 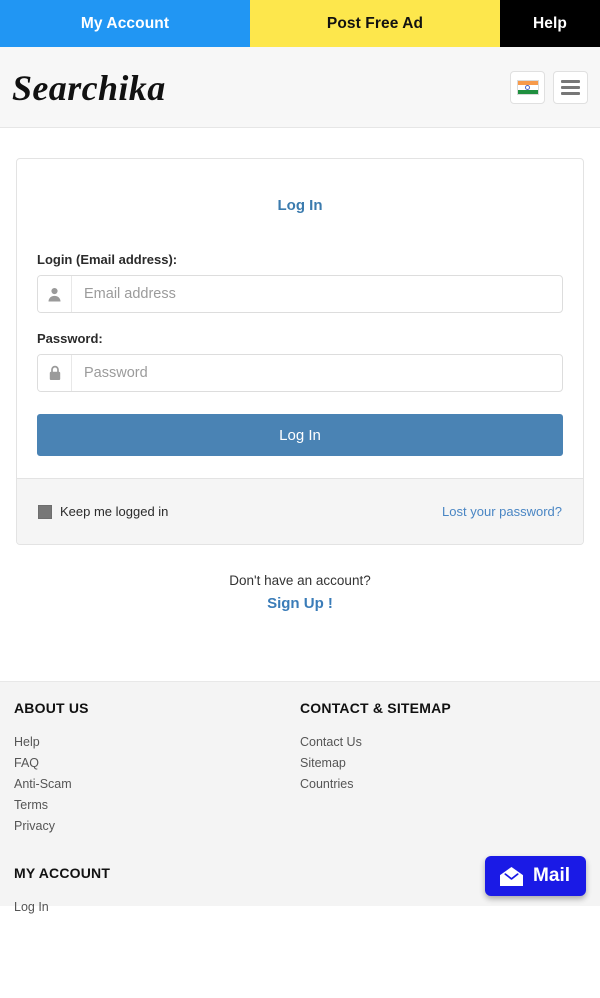 I want to click on site-header: Searchika, so click(x=300, y=87).